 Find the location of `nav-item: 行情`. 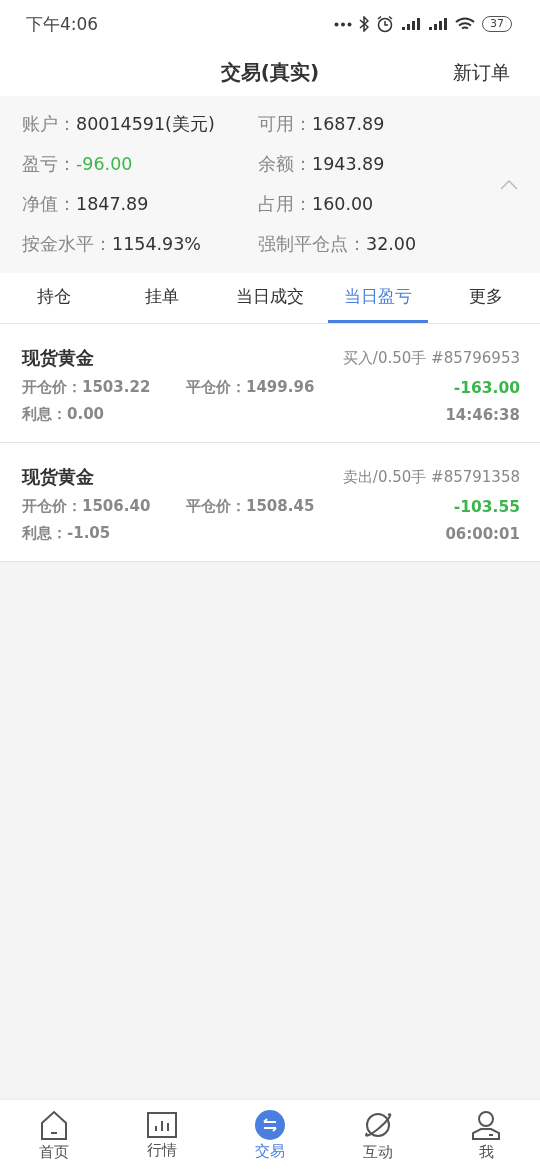

nav-item: 行情 is located at coordinates (162, 1135).